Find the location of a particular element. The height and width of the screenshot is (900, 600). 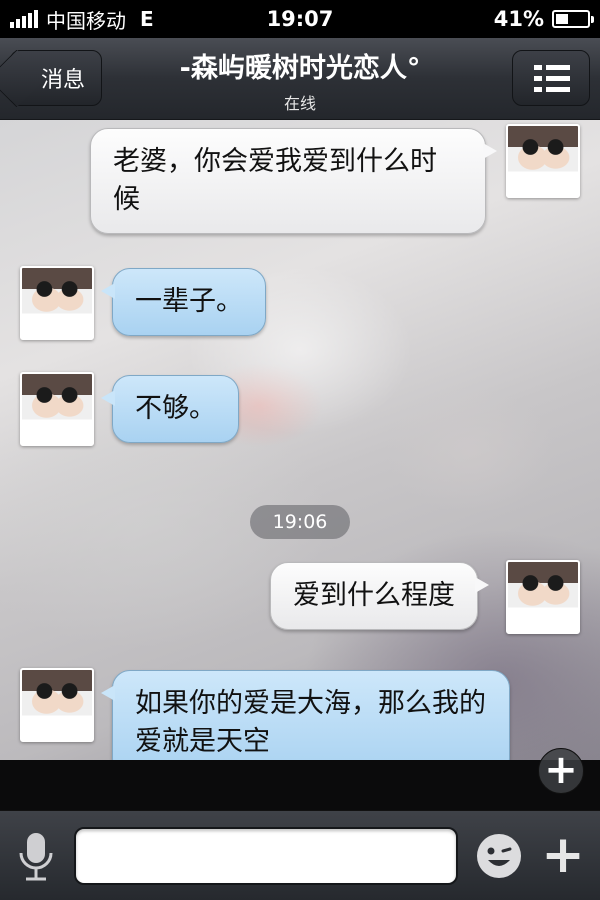

nav-bar: 消息 -森屿暖树时光恋人° 在线 is located at coordinates (300, 79).